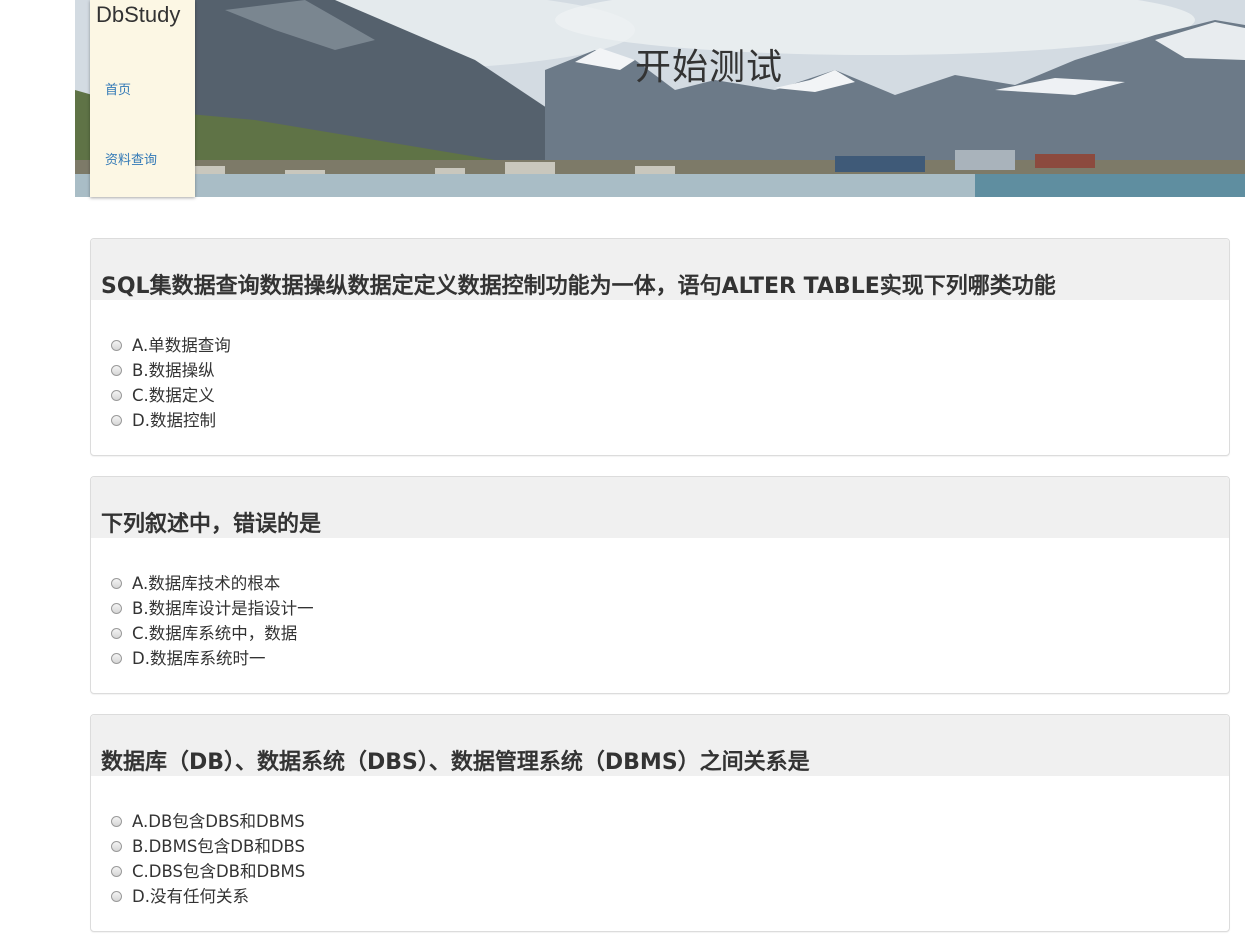 Image resolution: width=1250 pixels, height=935 pixels. Describe the element at coordinates (709, 67) in the screenshot. I see `page-title: 开始测试` at that location.